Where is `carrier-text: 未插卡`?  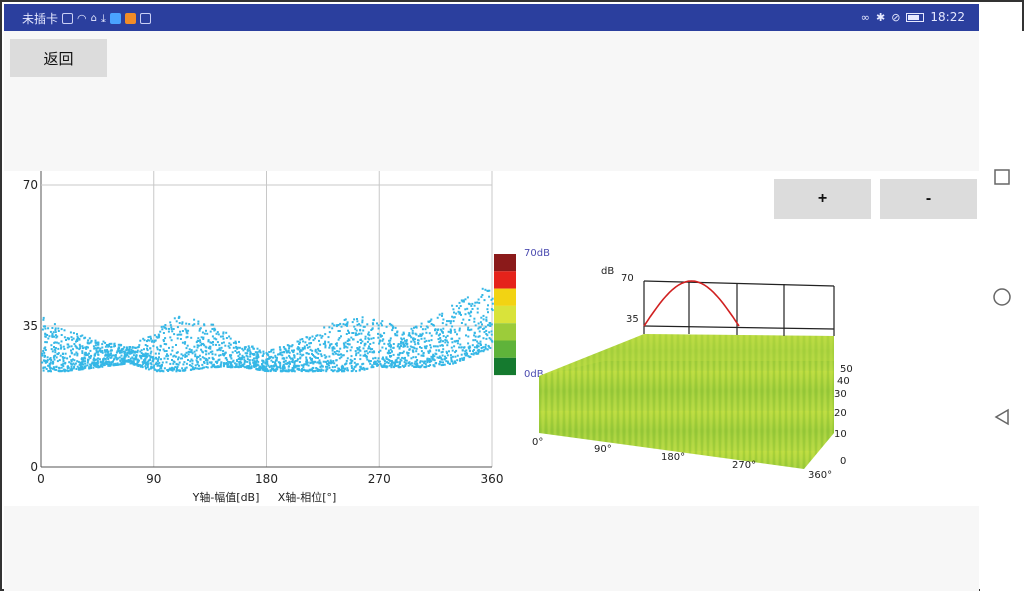 carrier-text: 未插卡 is located at coordinates (40, 19).